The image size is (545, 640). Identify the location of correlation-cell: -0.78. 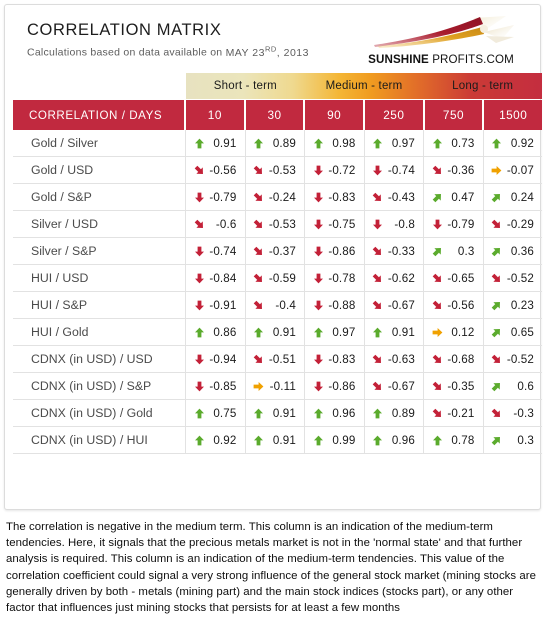
(335, 278).